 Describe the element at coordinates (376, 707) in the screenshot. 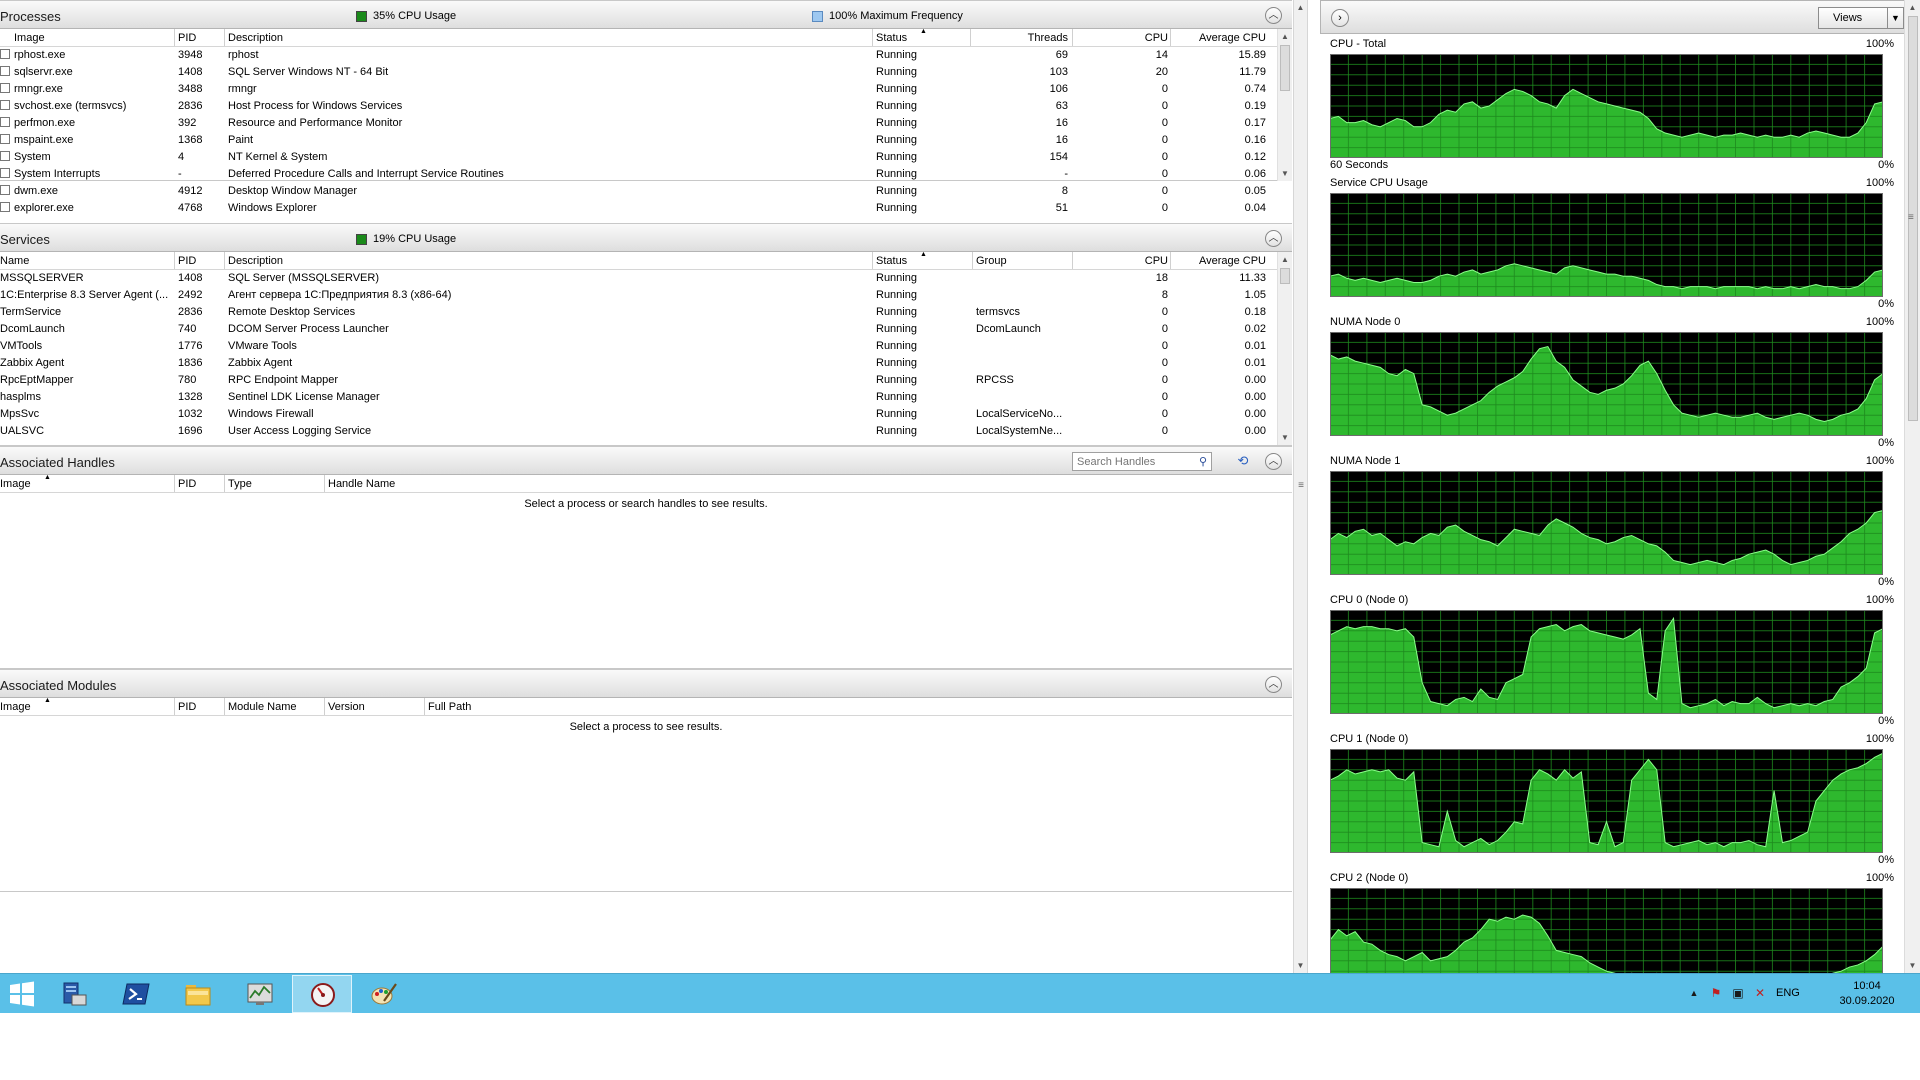

I see `modules-col-3: Version` at that location.